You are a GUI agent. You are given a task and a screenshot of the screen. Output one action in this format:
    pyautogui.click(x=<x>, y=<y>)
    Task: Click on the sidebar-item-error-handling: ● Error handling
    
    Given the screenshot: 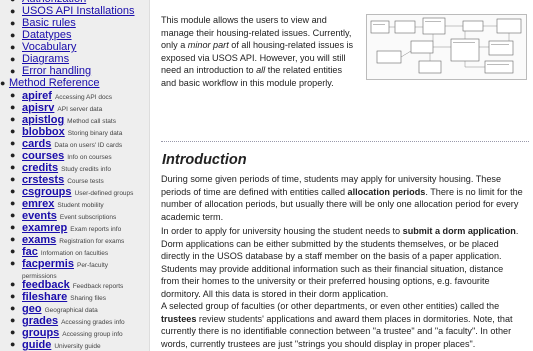 What is the action you would take?
    pyautogui.click(x=50, y=71)
    